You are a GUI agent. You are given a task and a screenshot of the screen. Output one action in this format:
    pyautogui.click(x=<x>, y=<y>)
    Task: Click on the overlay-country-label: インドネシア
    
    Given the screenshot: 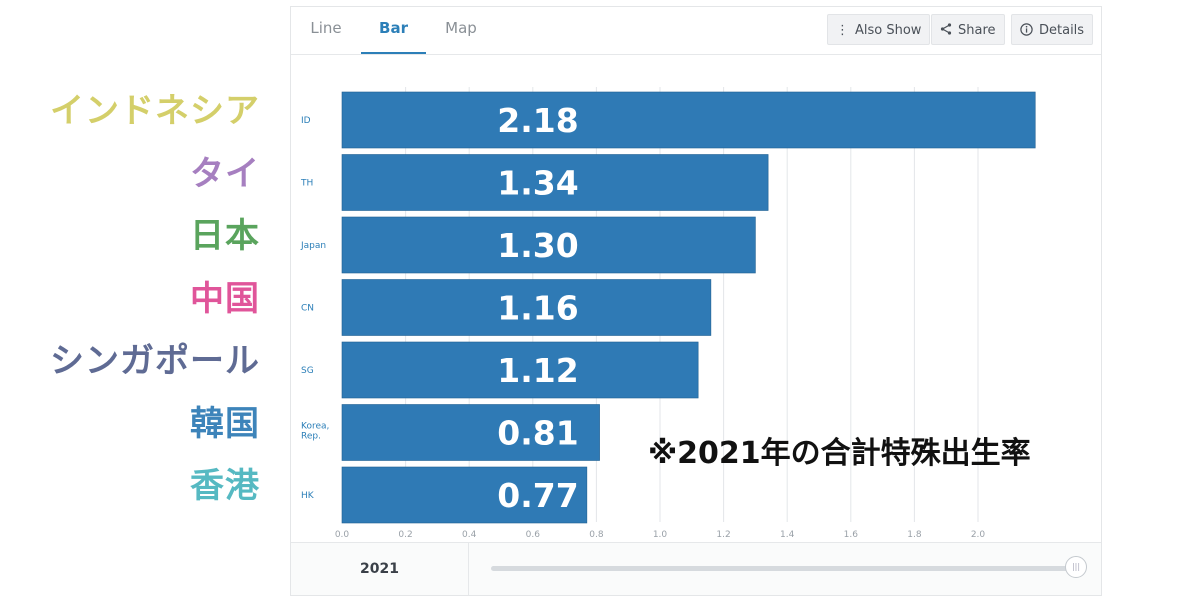 What is the action you would take?
    pyautogui.click(x=155, y=111)
    